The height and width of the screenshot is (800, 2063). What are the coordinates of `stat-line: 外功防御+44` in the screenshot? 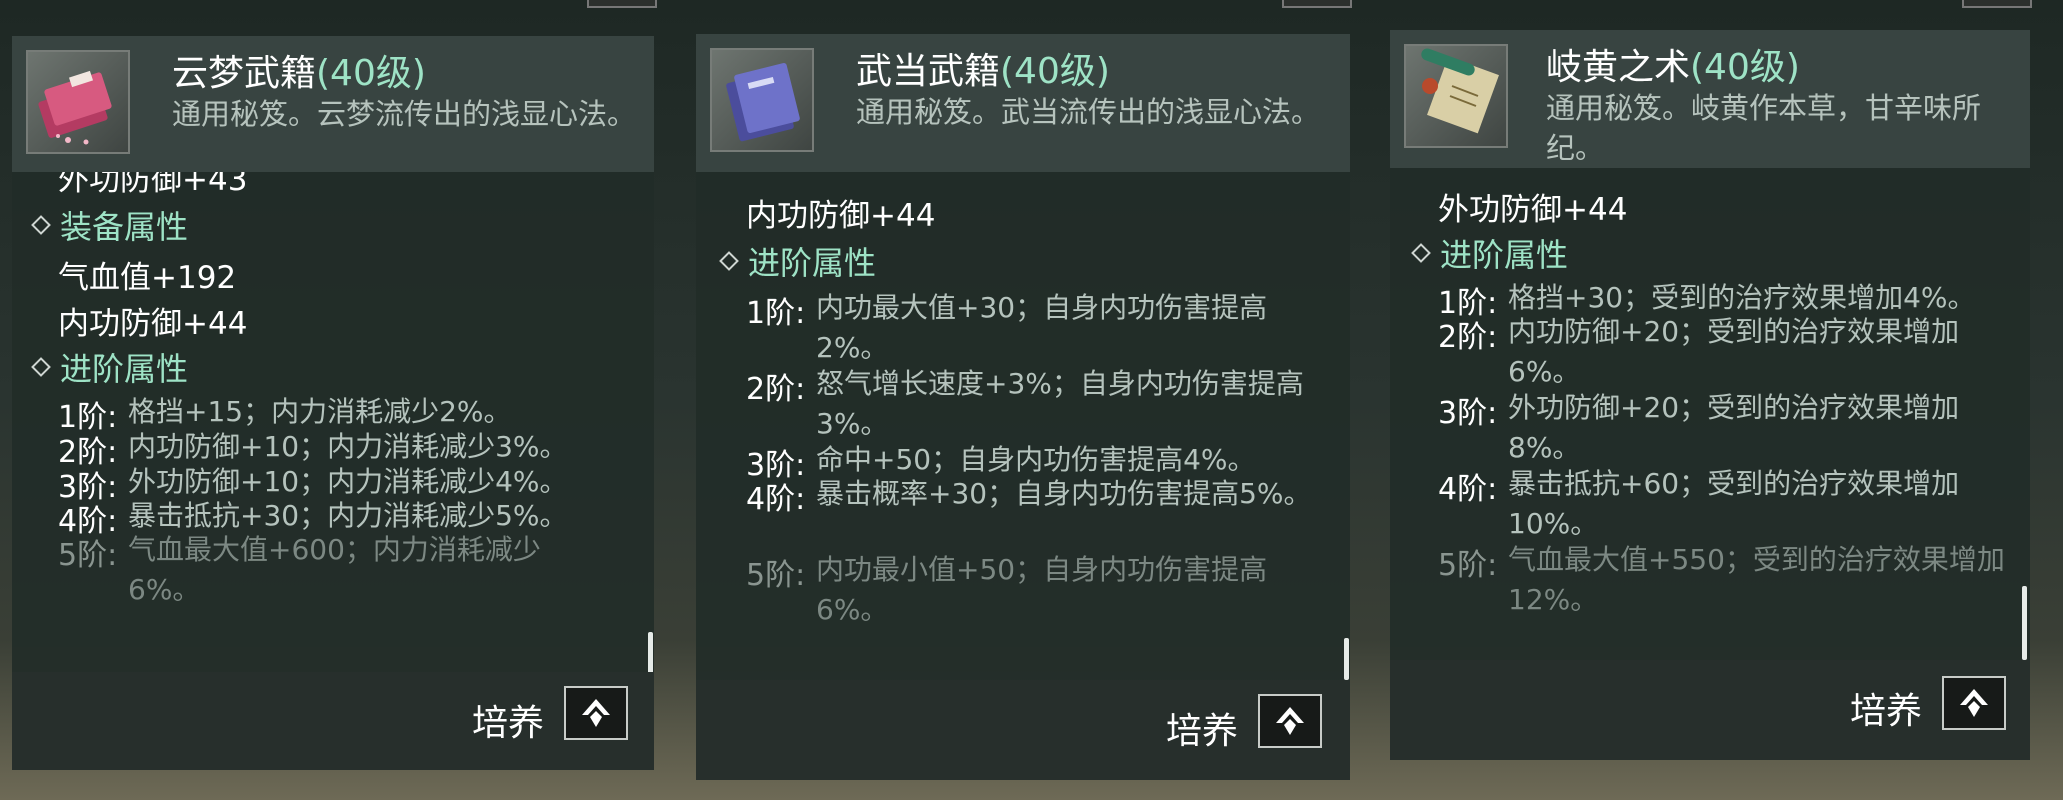 It's located at (1533, 210).